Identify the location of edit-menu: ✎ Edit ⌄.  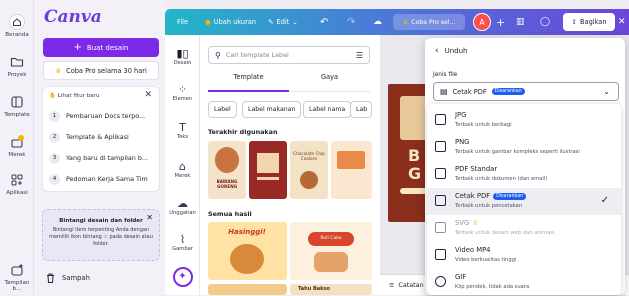
(283, 22).